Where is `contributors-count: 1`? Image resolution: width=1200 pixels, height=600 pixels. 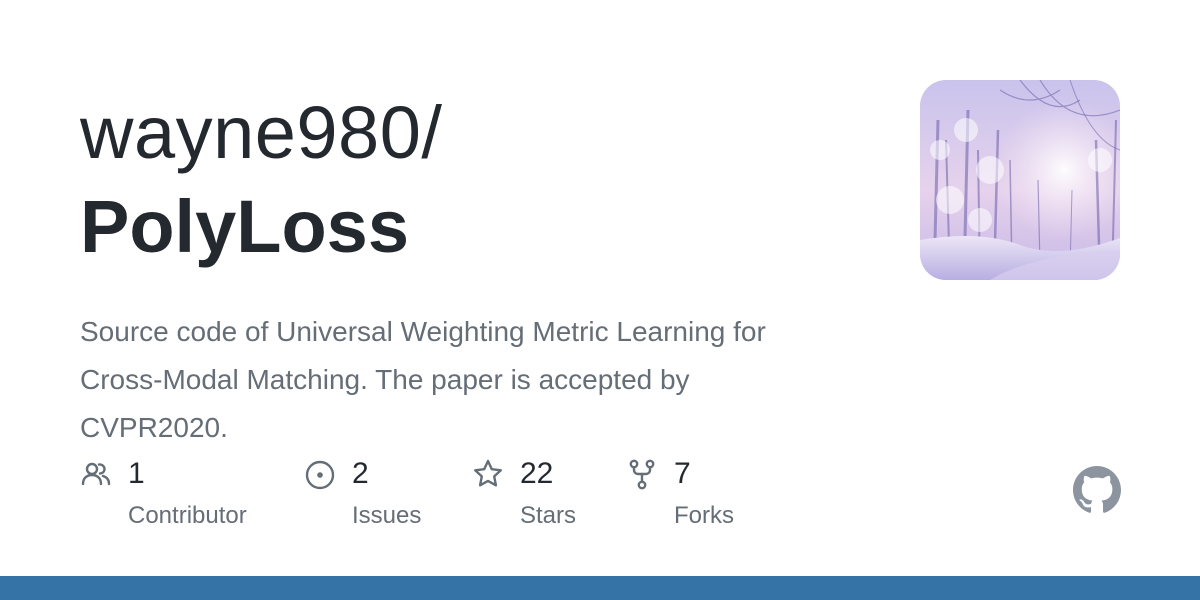
contributors-count: 1 is located at coordinates (136, 473).